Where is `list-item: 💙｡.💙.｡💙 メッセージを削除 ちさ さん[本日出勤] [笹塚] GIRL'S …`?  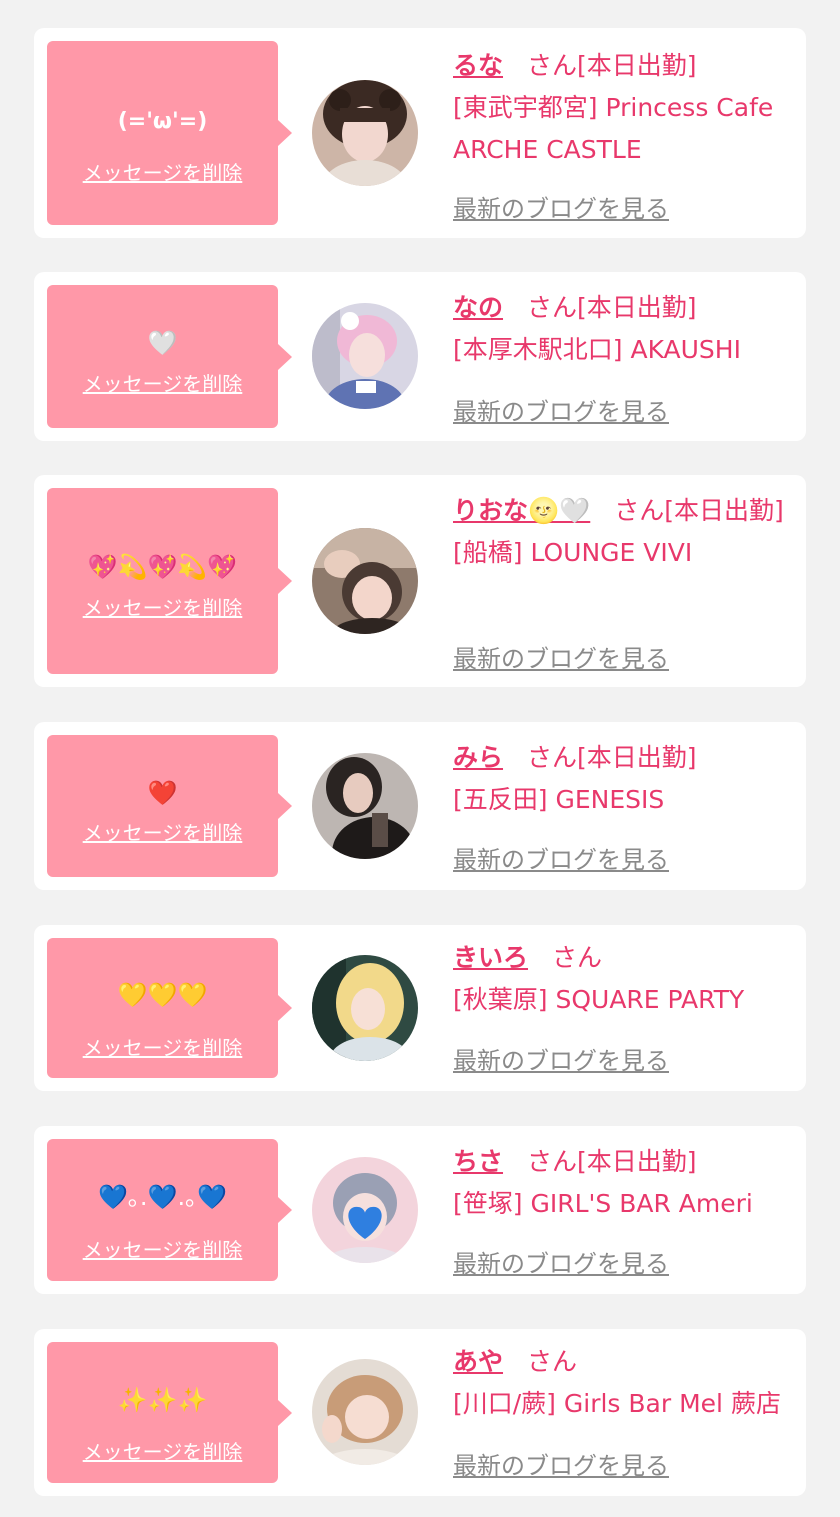
list-item: 💙｡.💙.｡💙 メッセージを削除 ちさ さん[本日出勤] [笹塚] GIRL'S … is located at coordinates (420, 1210).